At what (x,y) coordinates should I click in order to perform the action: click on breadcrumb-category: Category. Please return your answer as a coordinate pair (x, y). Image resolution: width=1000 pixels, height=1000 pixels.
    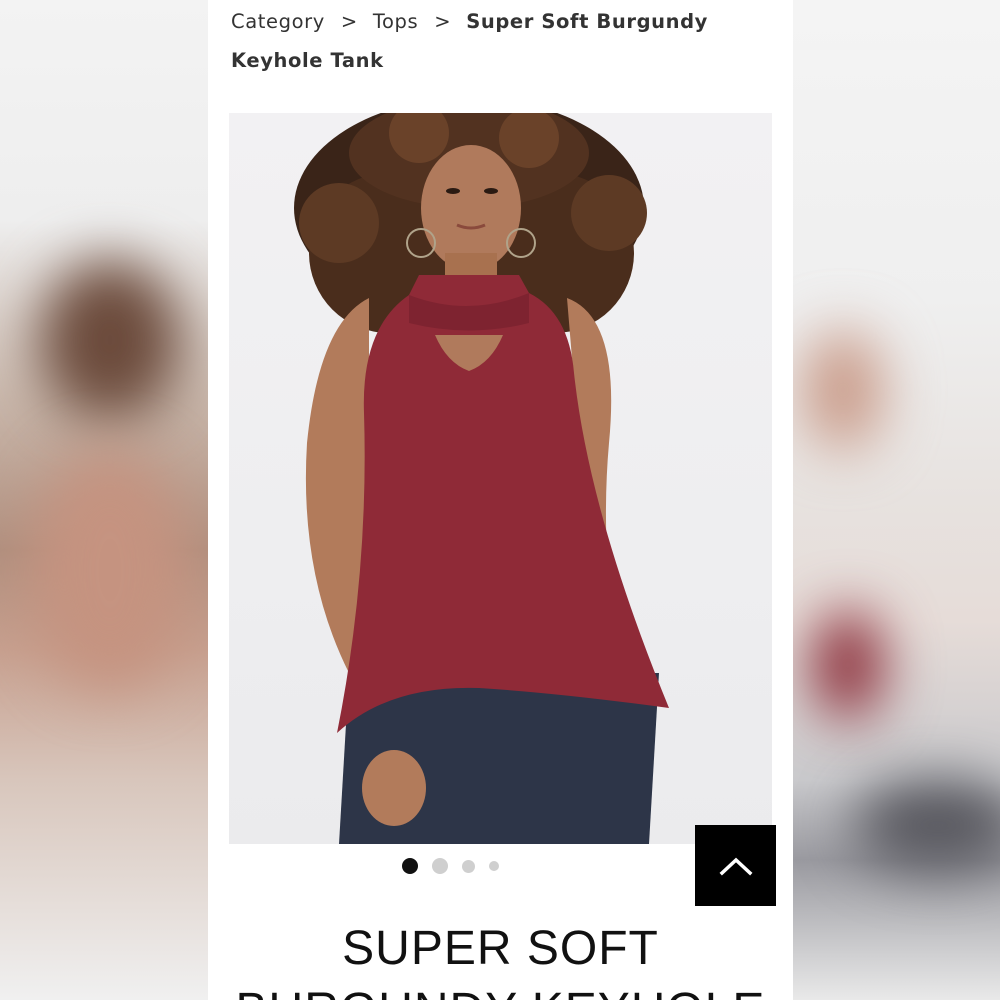
    Looking at the image, I should click on (278, 21).